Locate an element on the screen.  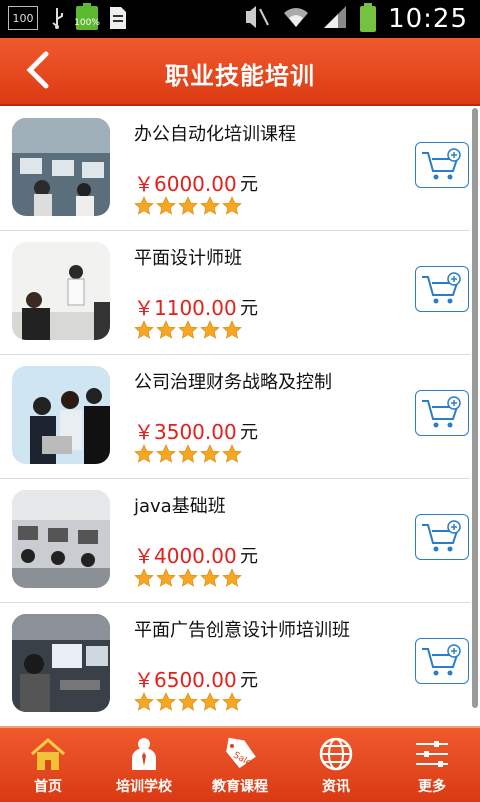
bottom-tab-bar: 首页 培训学校 Sale 教育课程 资讯 更多 is located at coordinates (240, 764).